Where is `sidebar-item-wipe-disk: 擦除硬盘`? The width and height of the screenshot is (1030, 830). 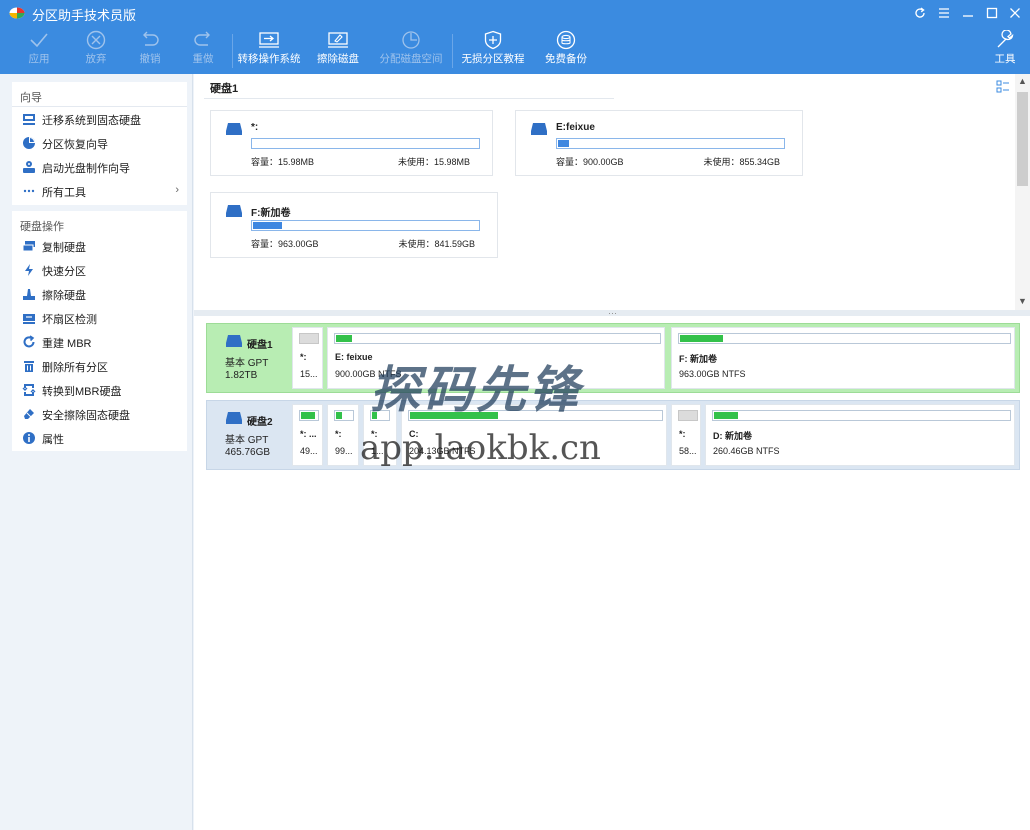
sidebar-item-wipe-disk: 擦除硬盘 is located at coordinates (99, 294).